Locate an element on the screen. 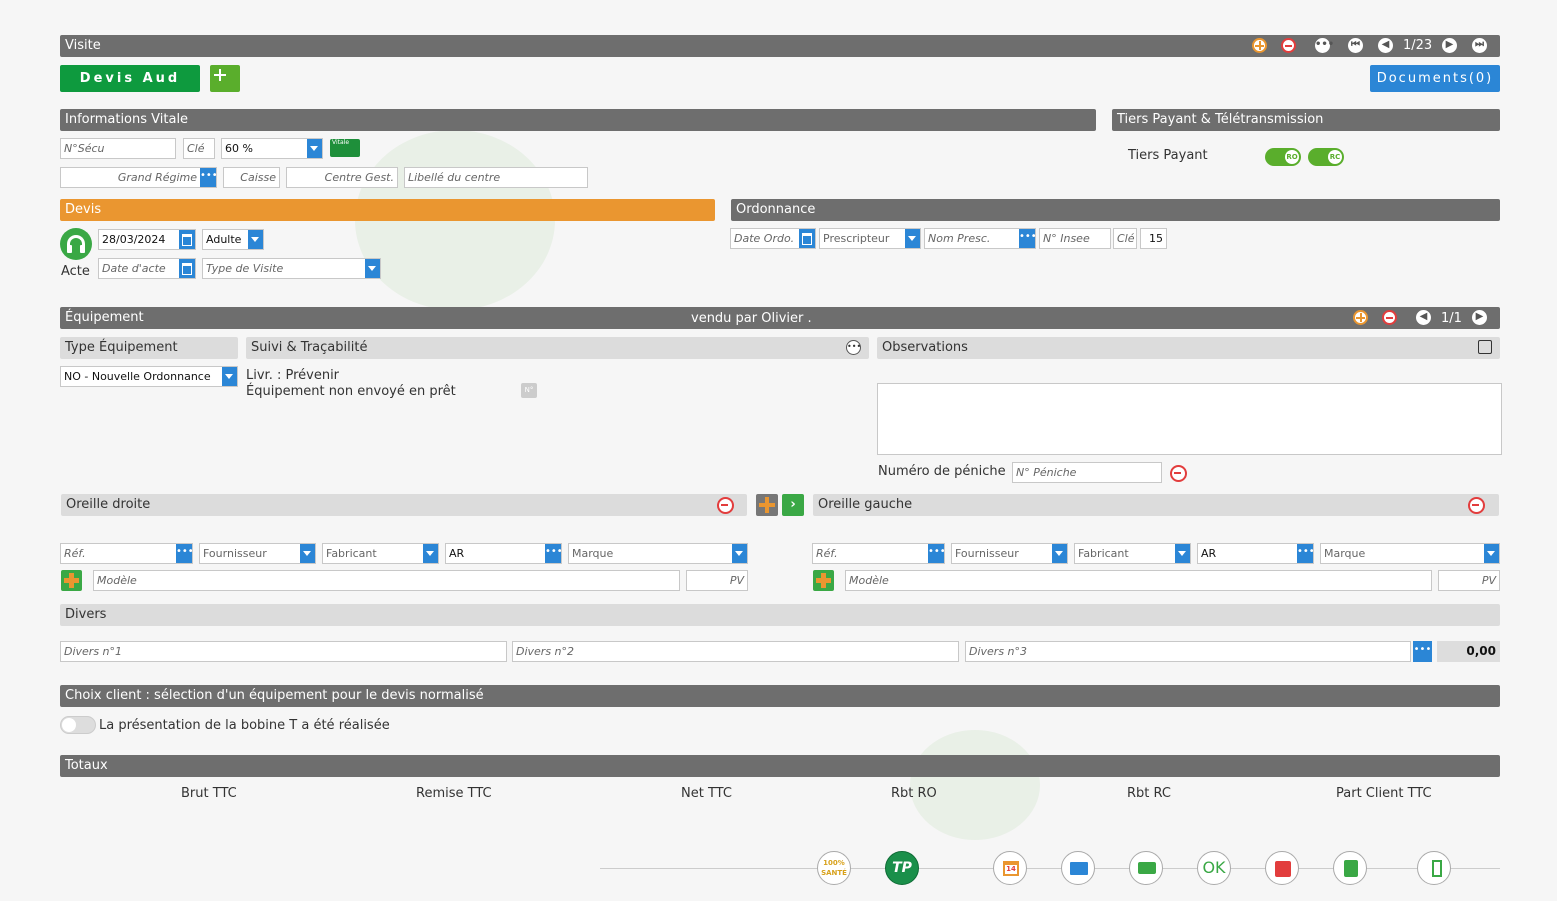  vitale-card-icon: Vitale is located at coordinates (345, 148).